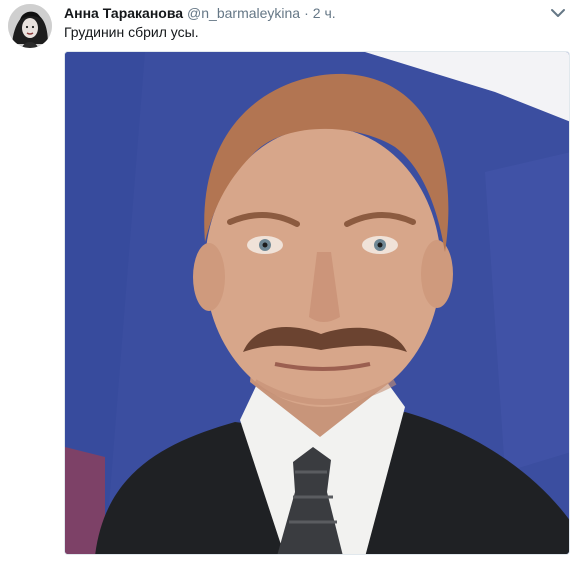 This screenshot has width=576, height=567. Describe the element at coordinates (243, 13) in the screenshot. I see `author-handle: @n_barmaleykina` at that location.